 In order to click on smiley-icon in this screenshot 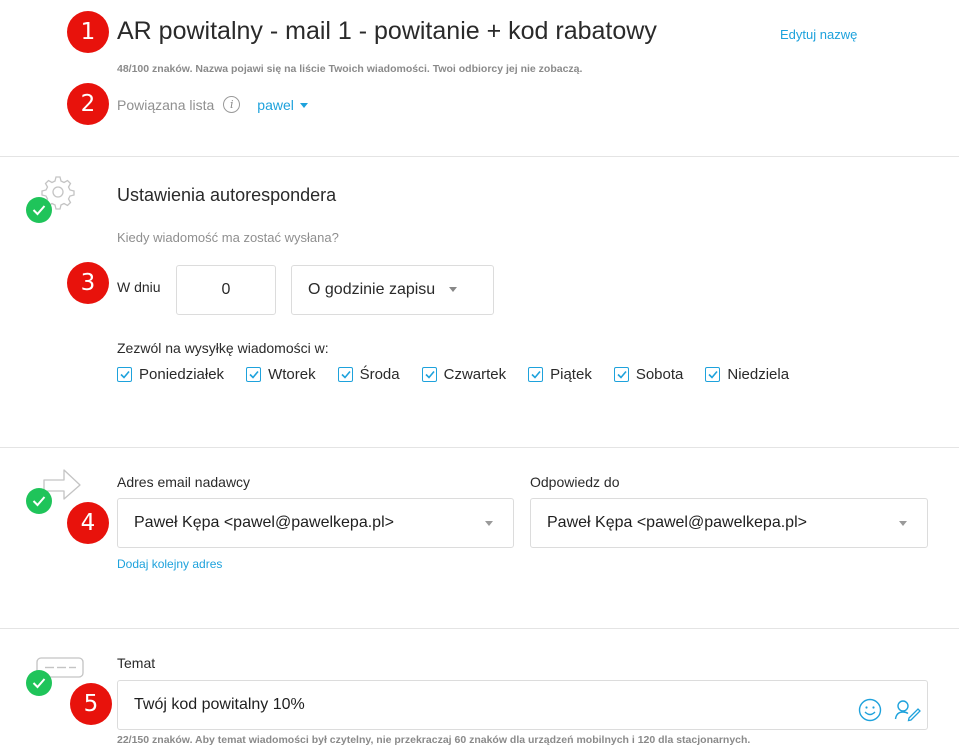, I will do `click(870, 718)`.